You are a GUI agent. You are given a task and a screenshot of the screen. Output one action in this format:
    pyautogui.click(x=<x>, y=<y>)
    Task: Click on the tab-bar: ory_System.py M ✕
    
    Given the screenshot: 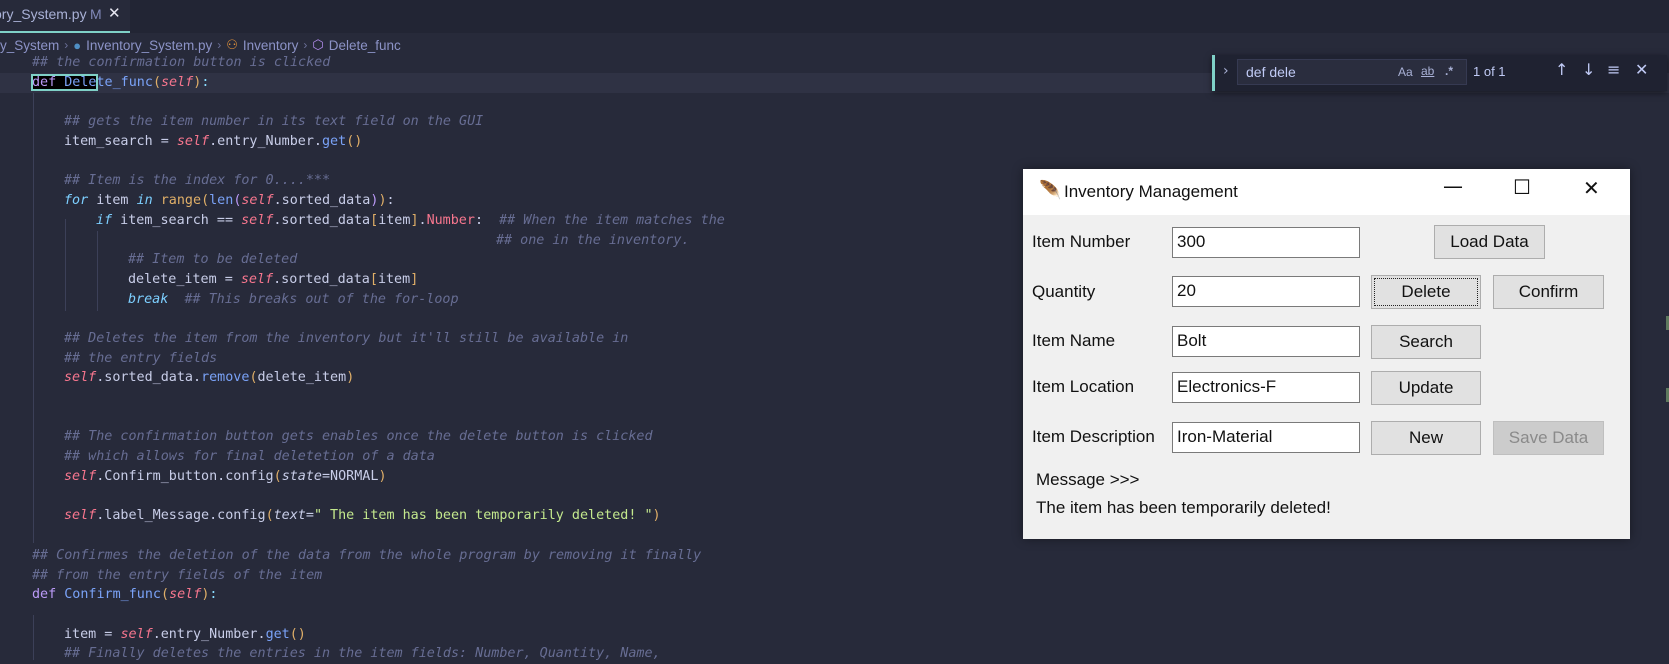 What is the action you would take?
    pyautogui.click(x=834, y=16)
    